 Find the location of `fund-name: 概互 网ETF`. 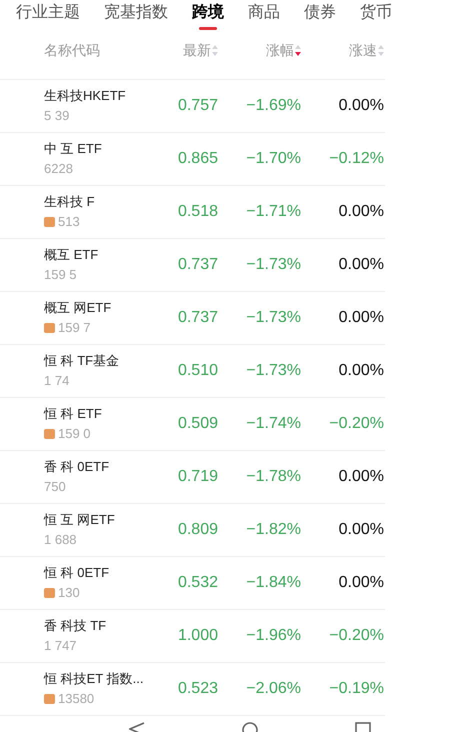

fund-name: 概互 网ETF is located at coordinates (78, 308).